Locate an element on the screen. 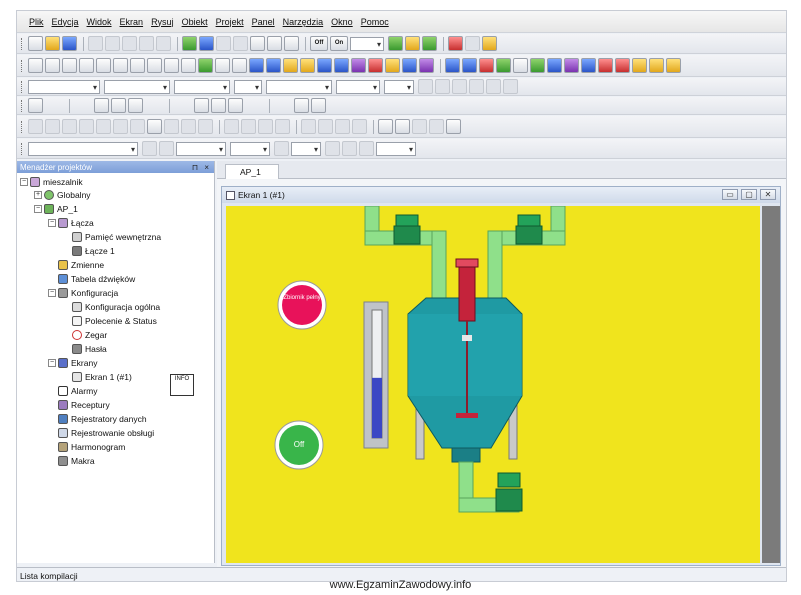 This screenshot has height=595, width=801. menu-obiekt: Obiekt is located at coordinates (195, 22).